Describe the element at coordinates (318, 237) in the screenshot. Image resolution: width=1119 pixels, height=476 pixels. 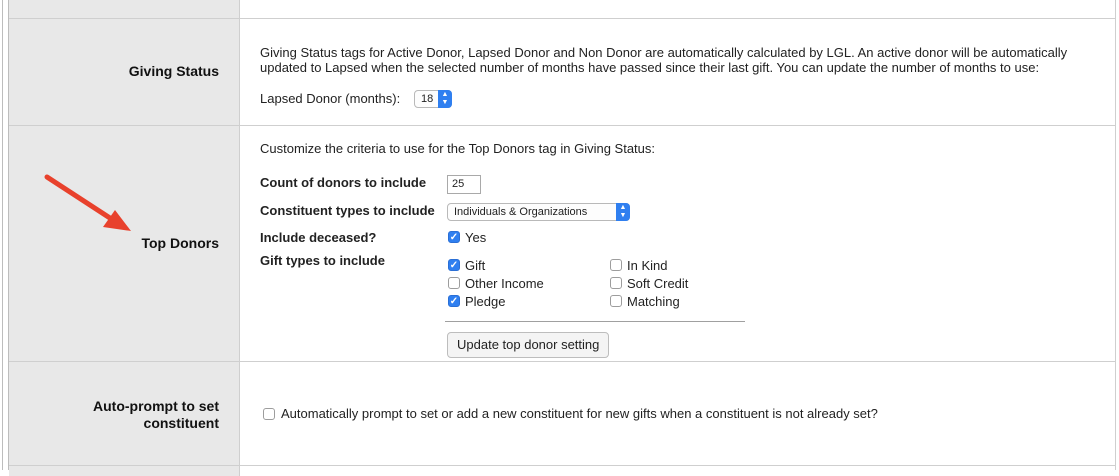
I see `include-deceased-label: Include deceased?` at that location.